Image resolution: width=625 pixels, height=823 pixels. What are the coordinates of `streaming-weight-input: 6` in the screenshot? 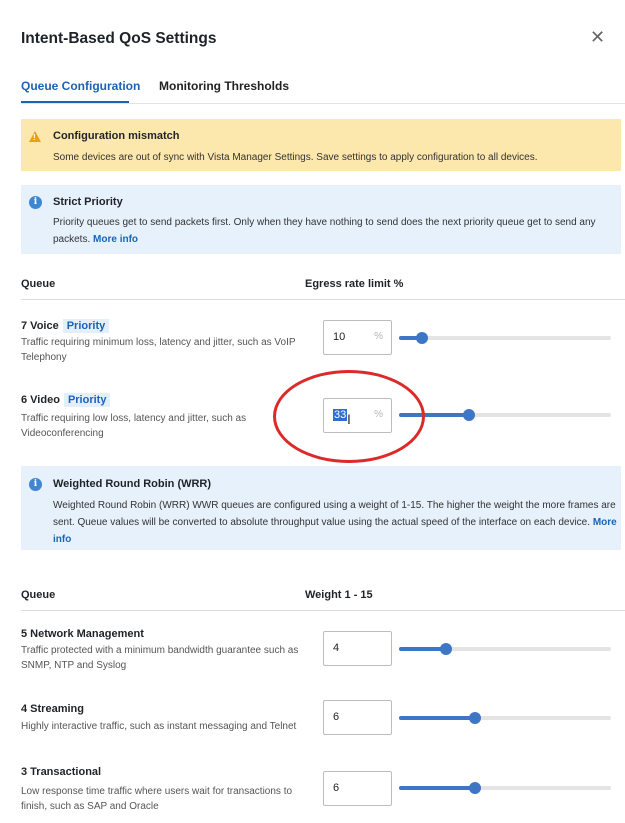 It's located at (357, 717).